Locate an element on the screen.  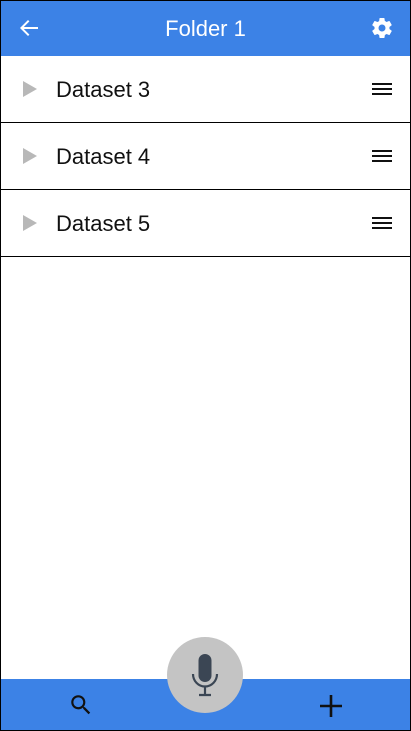
search-icon is located at coordinates (81, 705).